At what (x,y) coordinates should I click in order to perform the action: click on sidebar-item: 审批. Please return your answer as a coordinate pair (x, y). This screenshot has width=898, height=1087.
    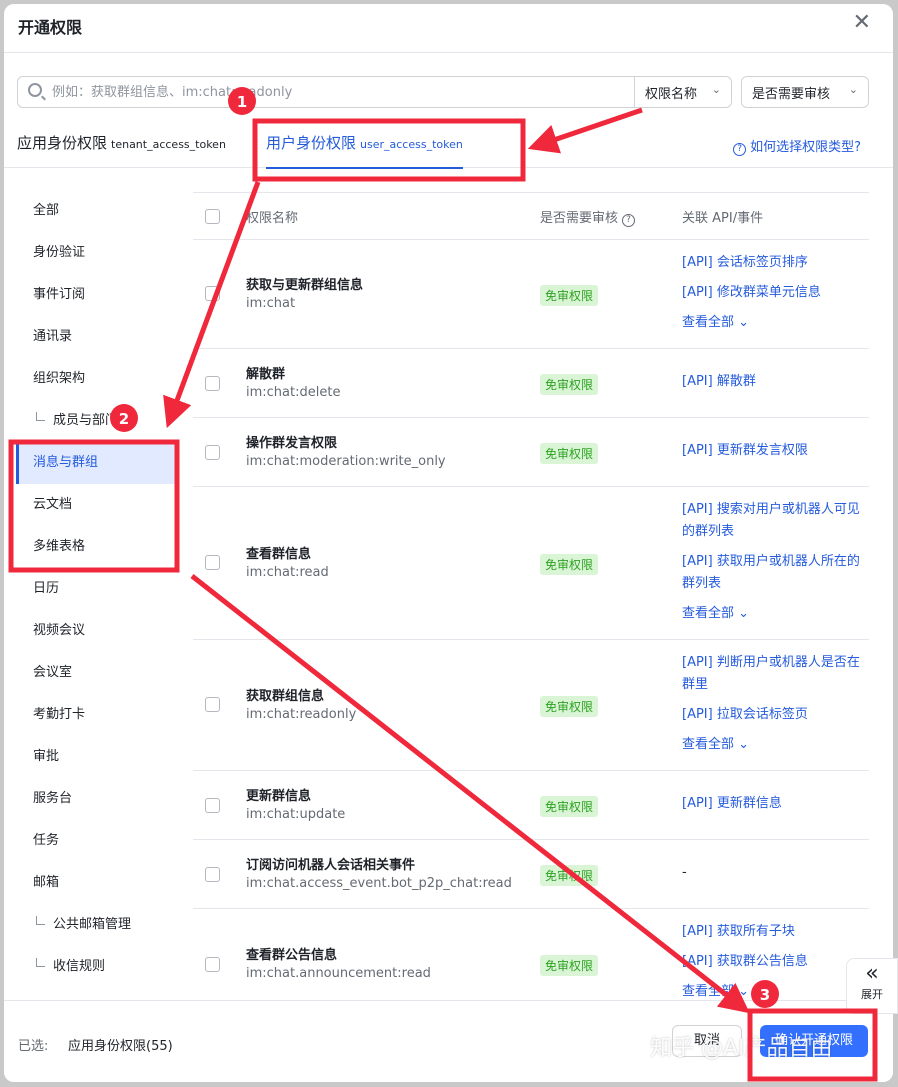
    Looking at the image, I should click on (96, 757).